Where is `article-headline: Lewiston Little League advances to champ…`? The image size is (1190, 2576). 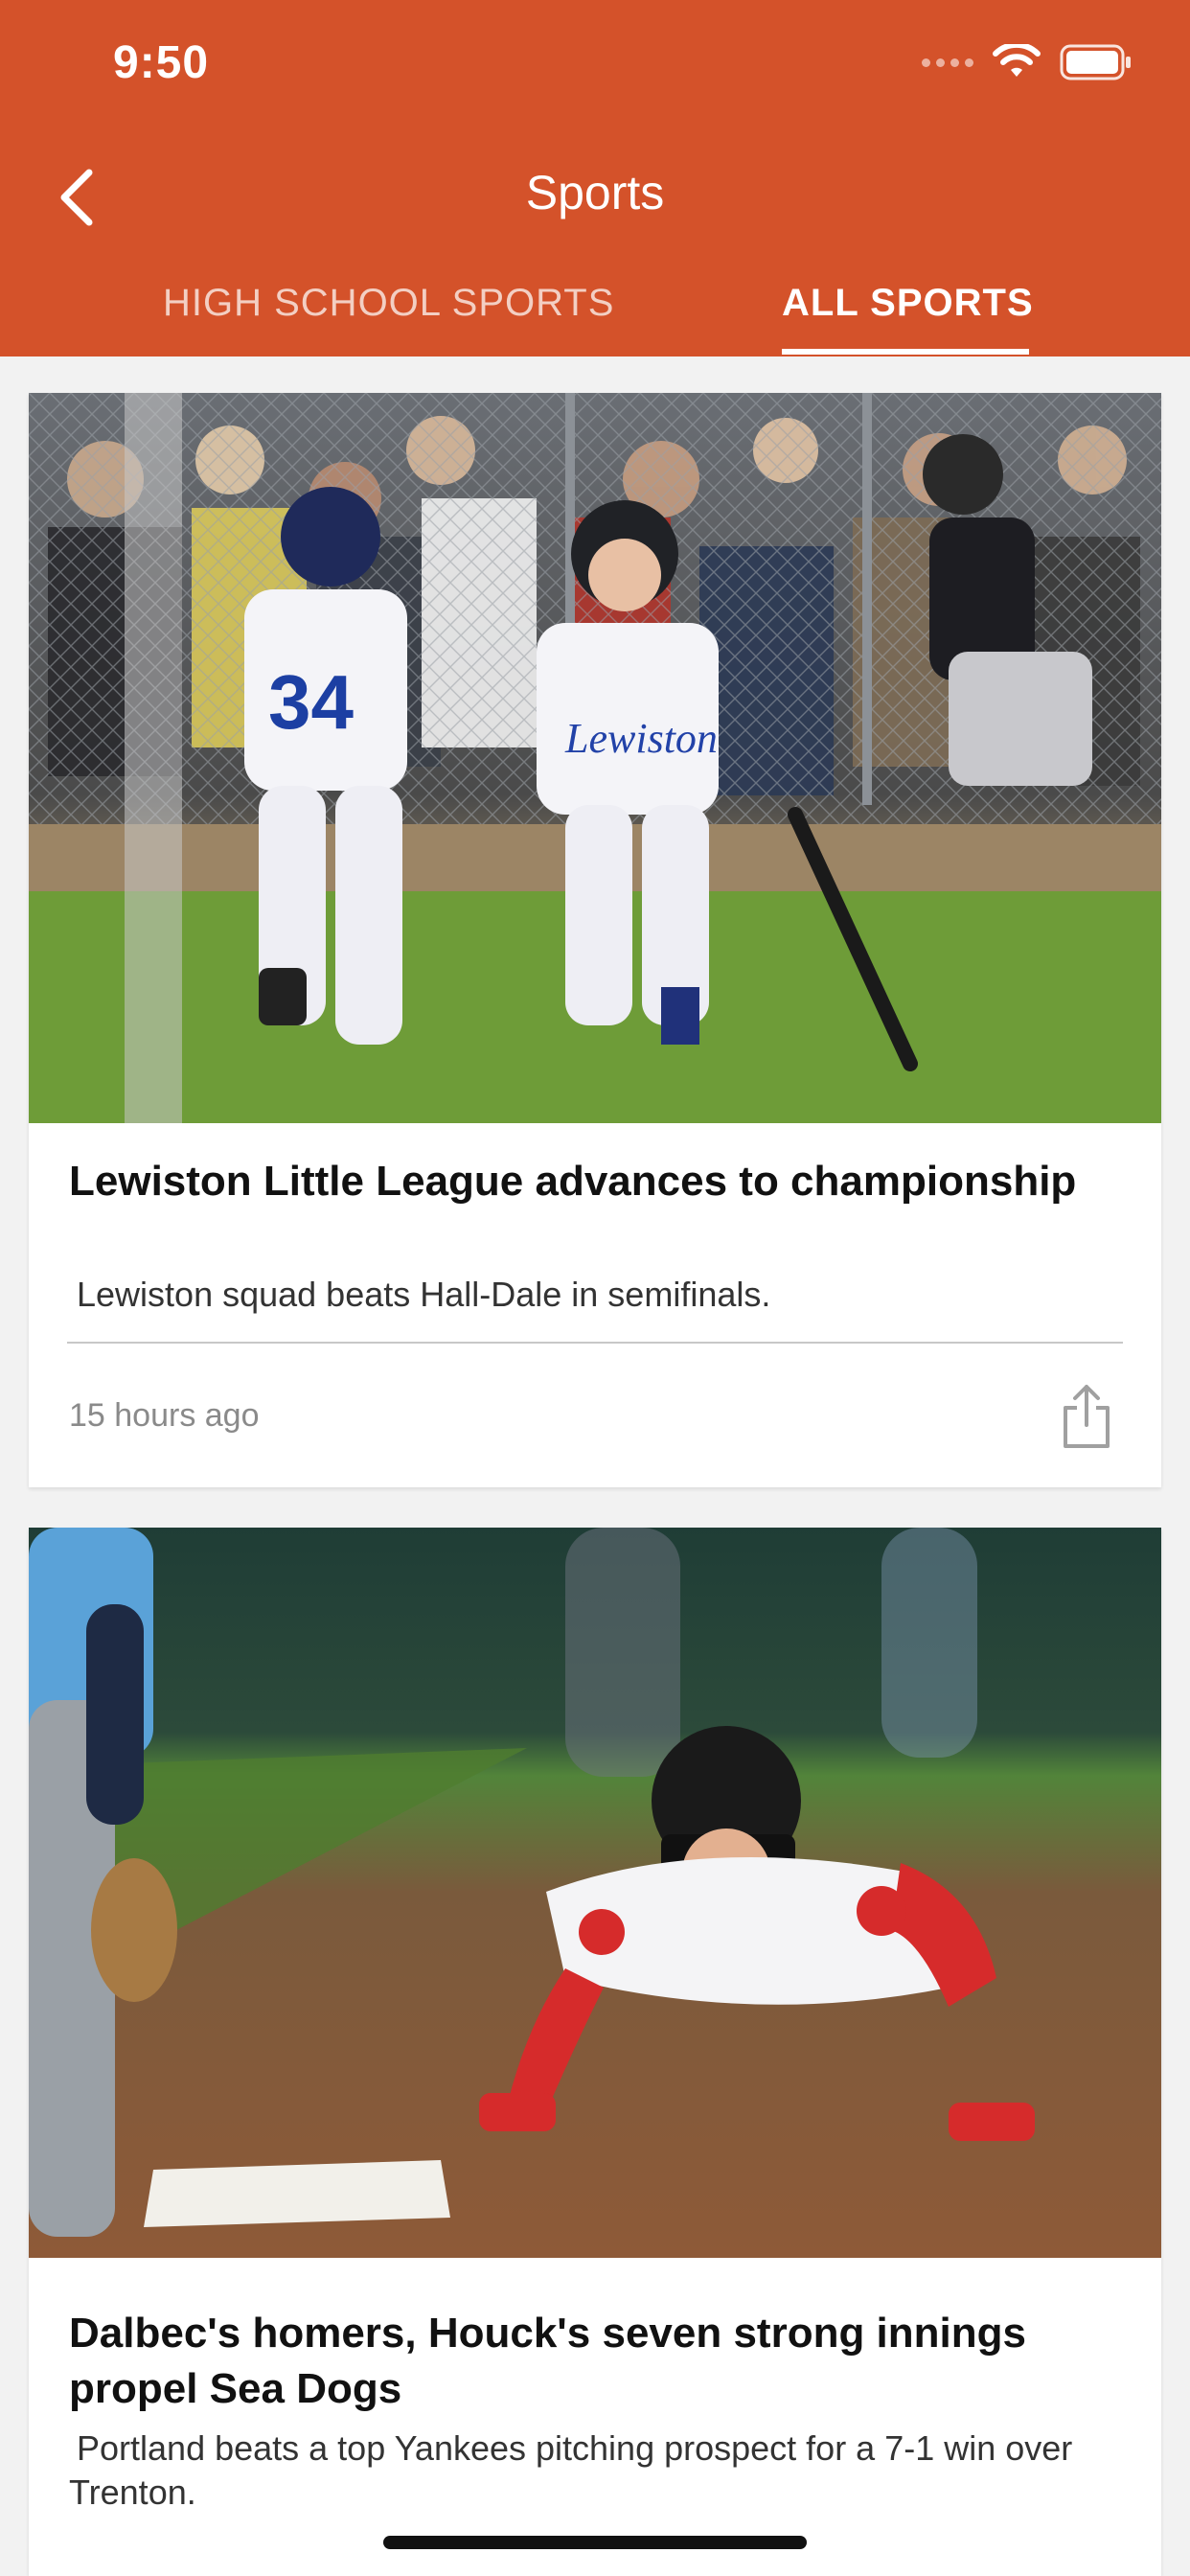 article-headline: Lewiston Little League advances to champ… is located at coordinates (596, 1181).